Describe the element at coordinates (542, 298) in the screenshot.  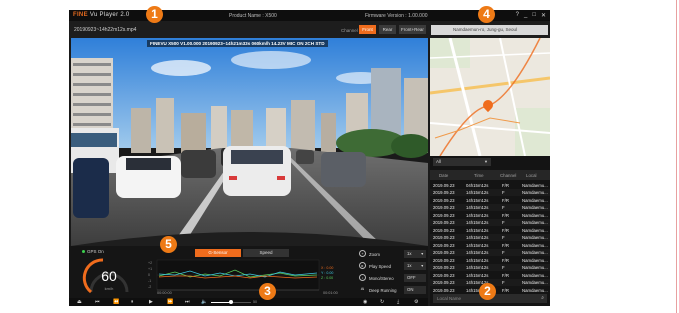
I see `search-icon: ⌕` at that location.